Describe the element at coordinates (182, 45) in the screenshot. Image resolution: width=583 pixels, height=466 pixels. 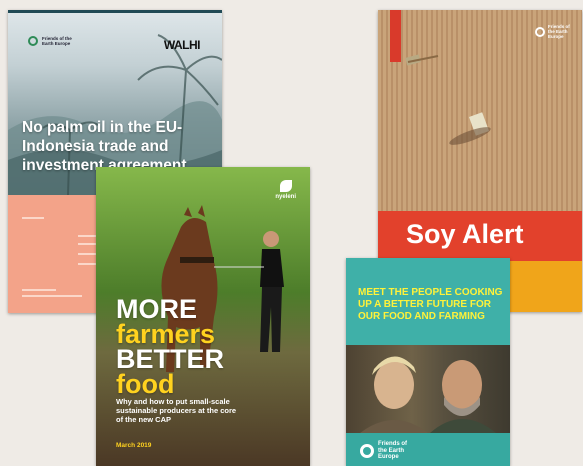
I see `walhi-logo: WALHI` at that location.